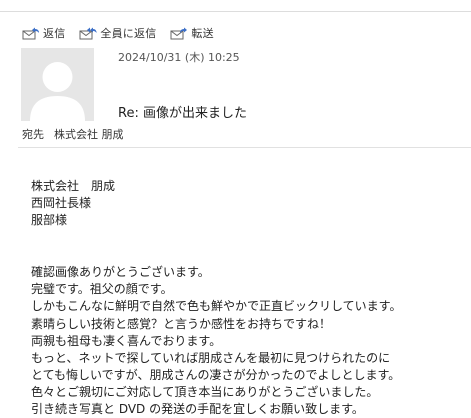 The image size is (471, 418). Describe the element at coordinates (102, 289) in the screenshot. I see `body-line: 完璧です。祖父の顔です。` at that location.